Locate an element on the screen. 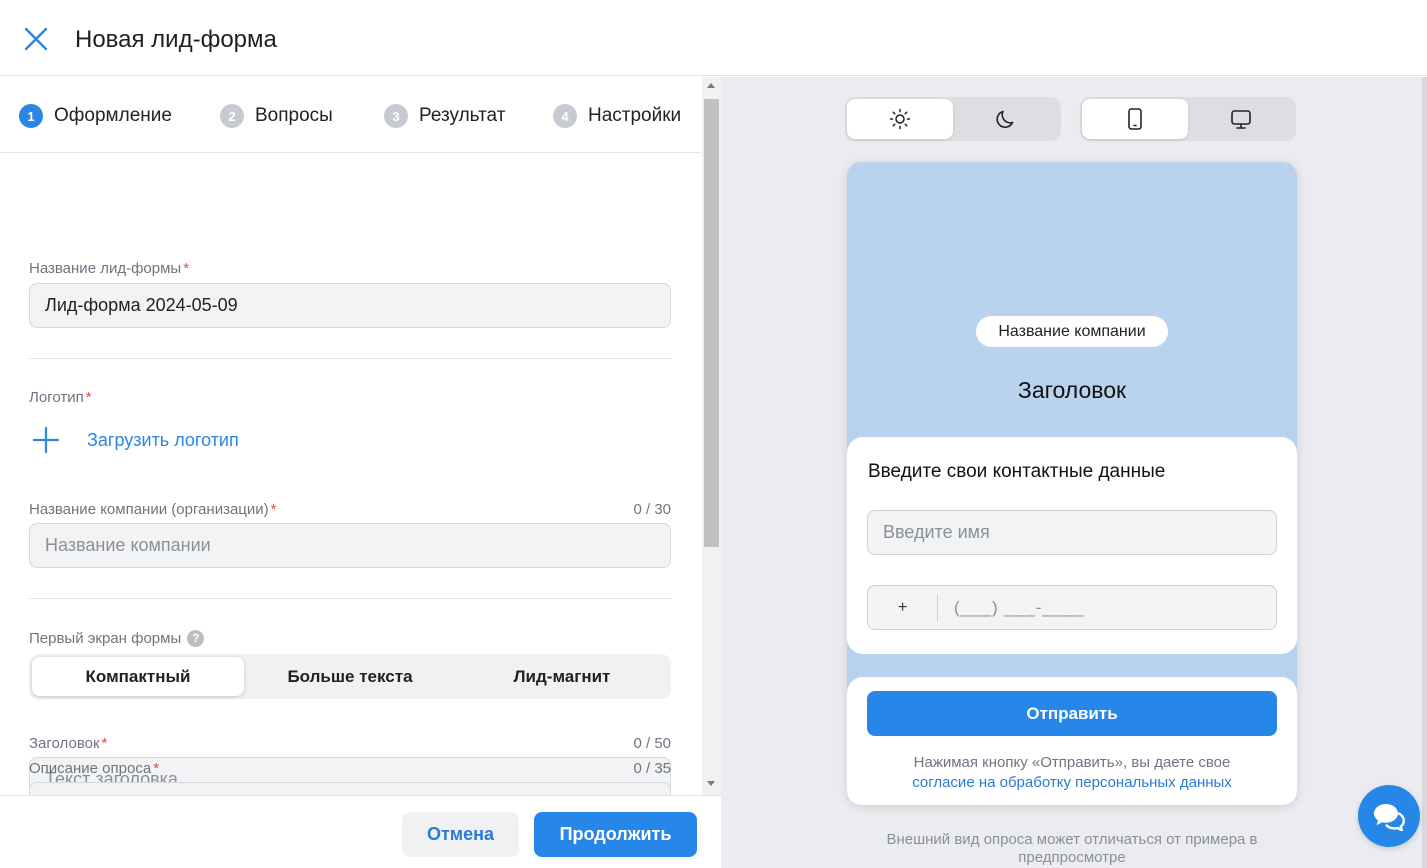 This screenshot has width=1427, height=868. heading-counter: 0 / 50 is located at coordinates (652, 743).